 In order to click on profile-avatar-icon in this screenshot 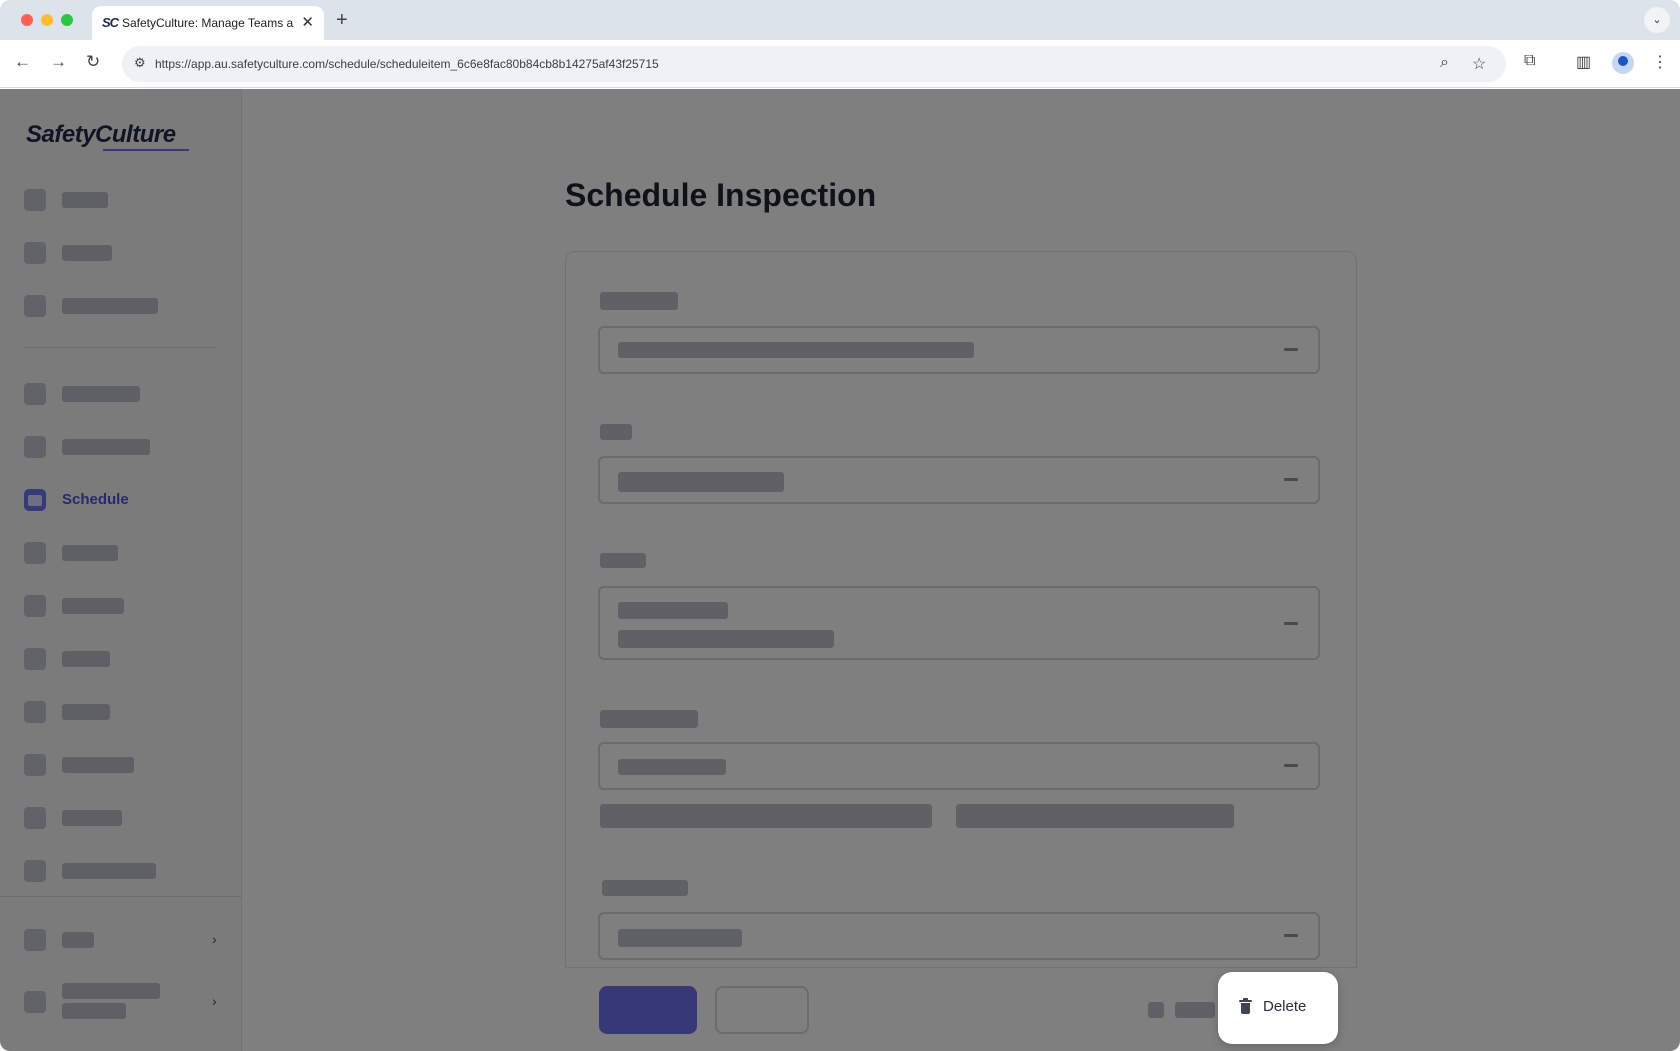, I will do `click(1623, 63)`.